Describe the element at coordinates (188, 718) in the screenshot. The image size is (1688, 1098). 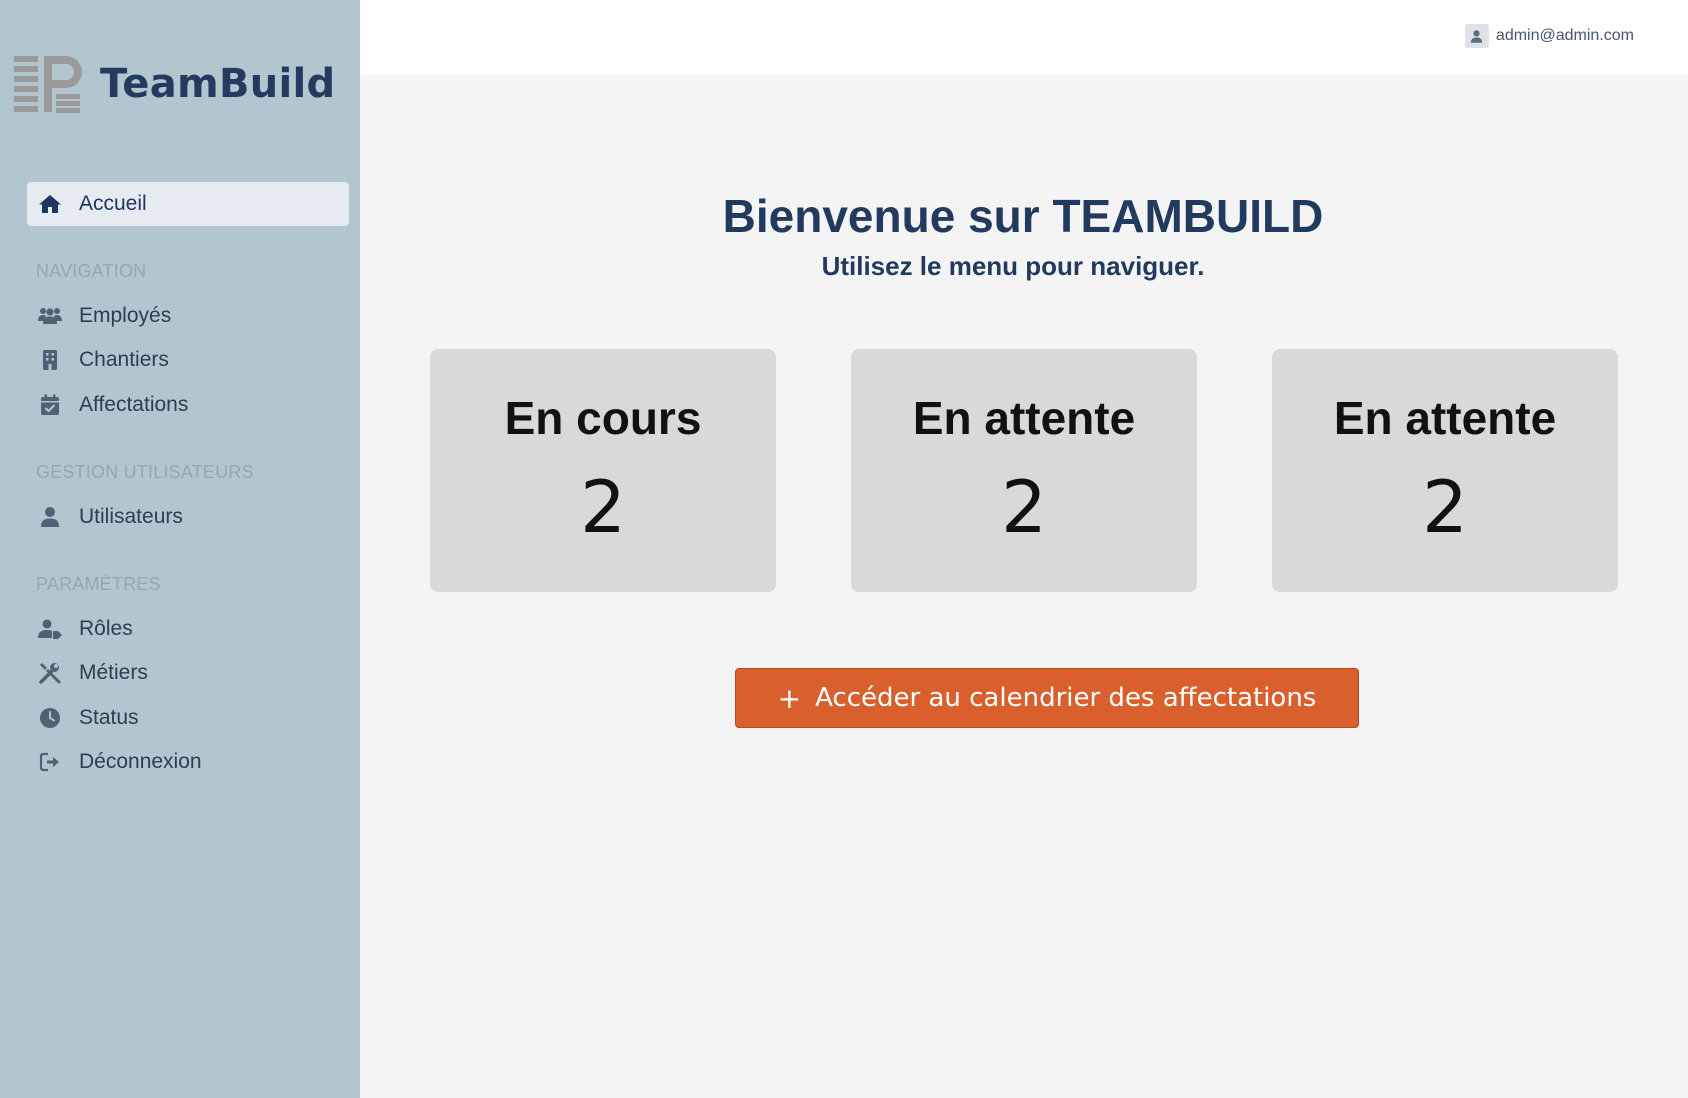
I see `sidebar-item-status: Status` at that location.